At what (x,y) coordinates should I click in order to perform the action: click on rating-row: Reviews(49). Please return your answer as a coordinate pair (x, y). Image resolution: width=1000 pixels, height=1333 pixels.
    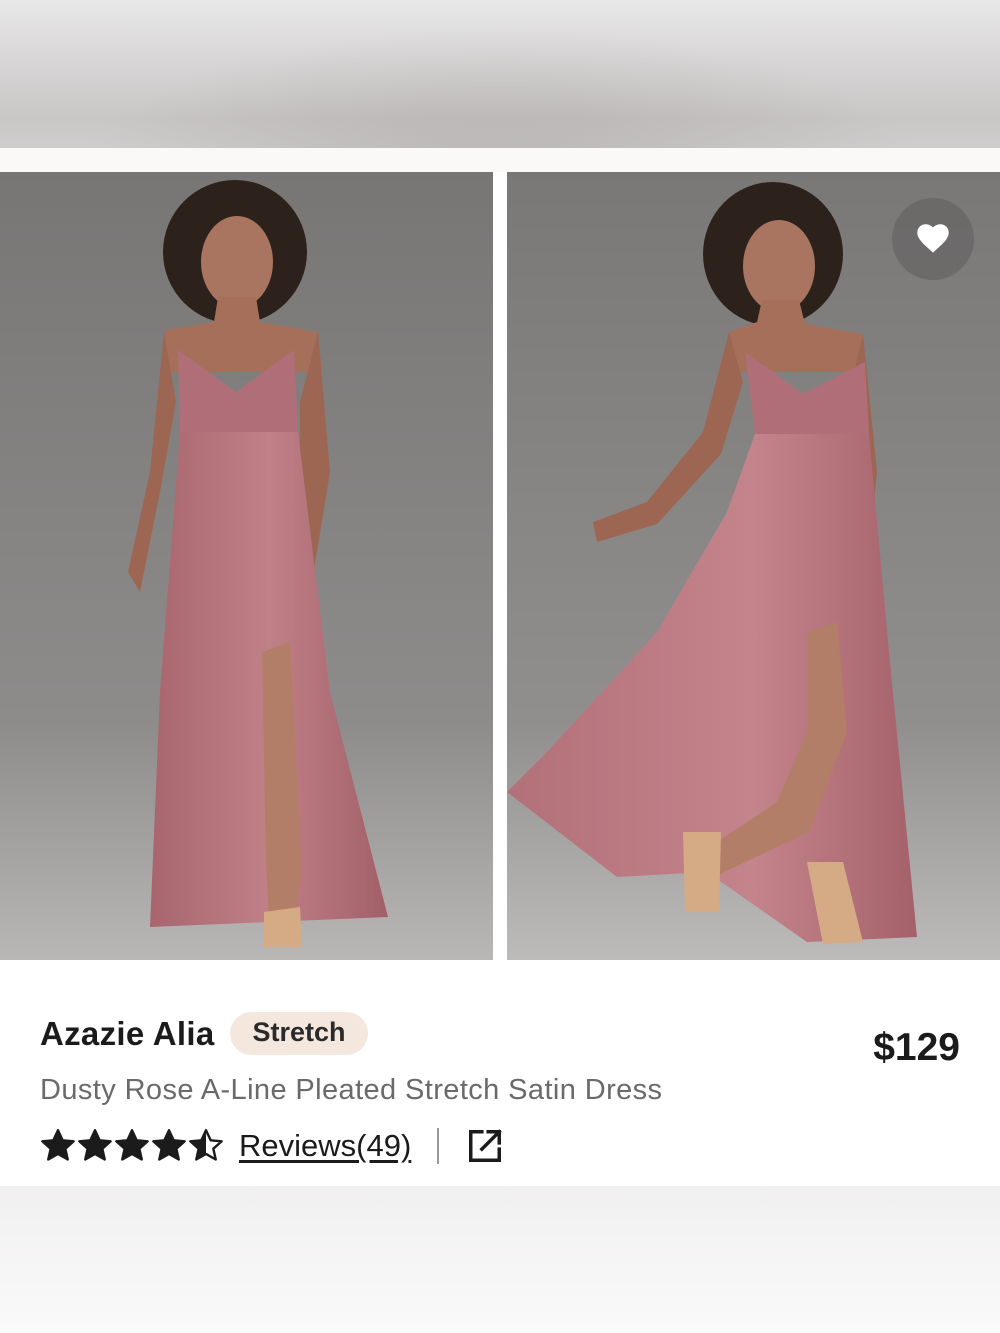
    Looking at the image, I should click on (272, 1146).